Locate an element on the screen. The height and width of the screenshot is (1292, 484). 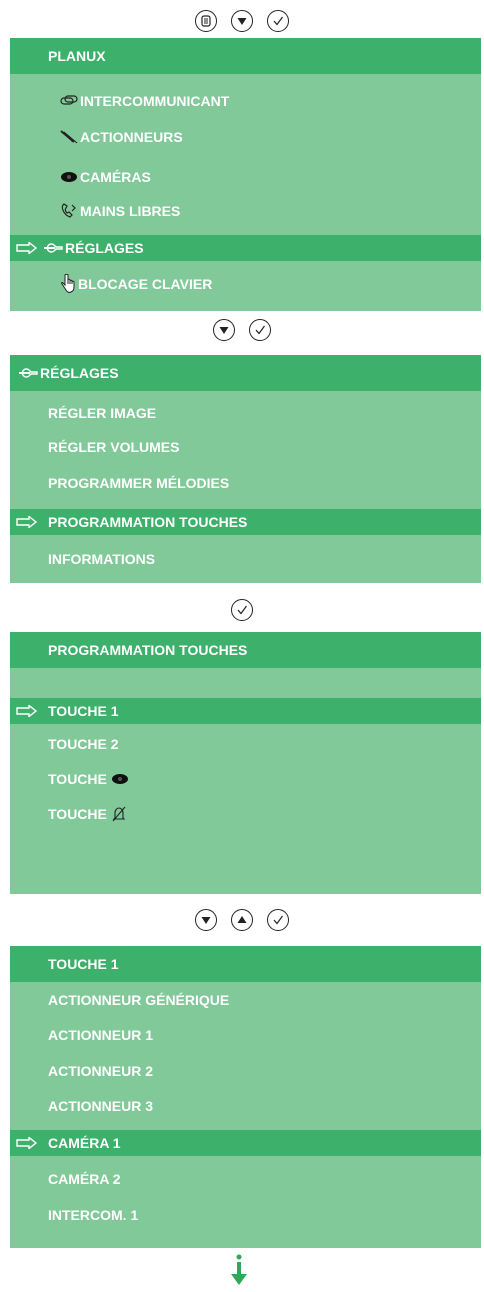
menu-item-reglages: RÉGLAGES is located at coordinates (245, 248).